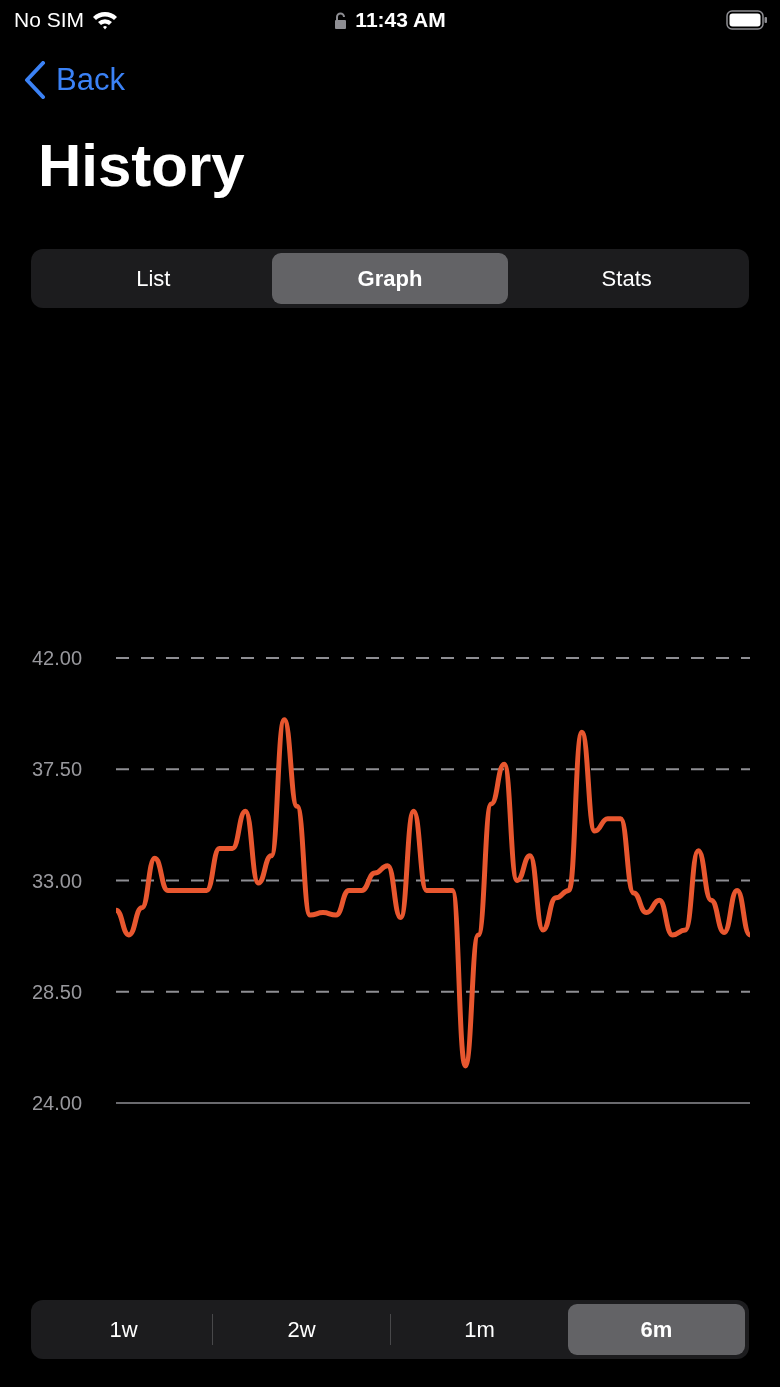  Describe the element at coordinates (35, 80) in the screenshot. I see `chevron-icon` at that location.